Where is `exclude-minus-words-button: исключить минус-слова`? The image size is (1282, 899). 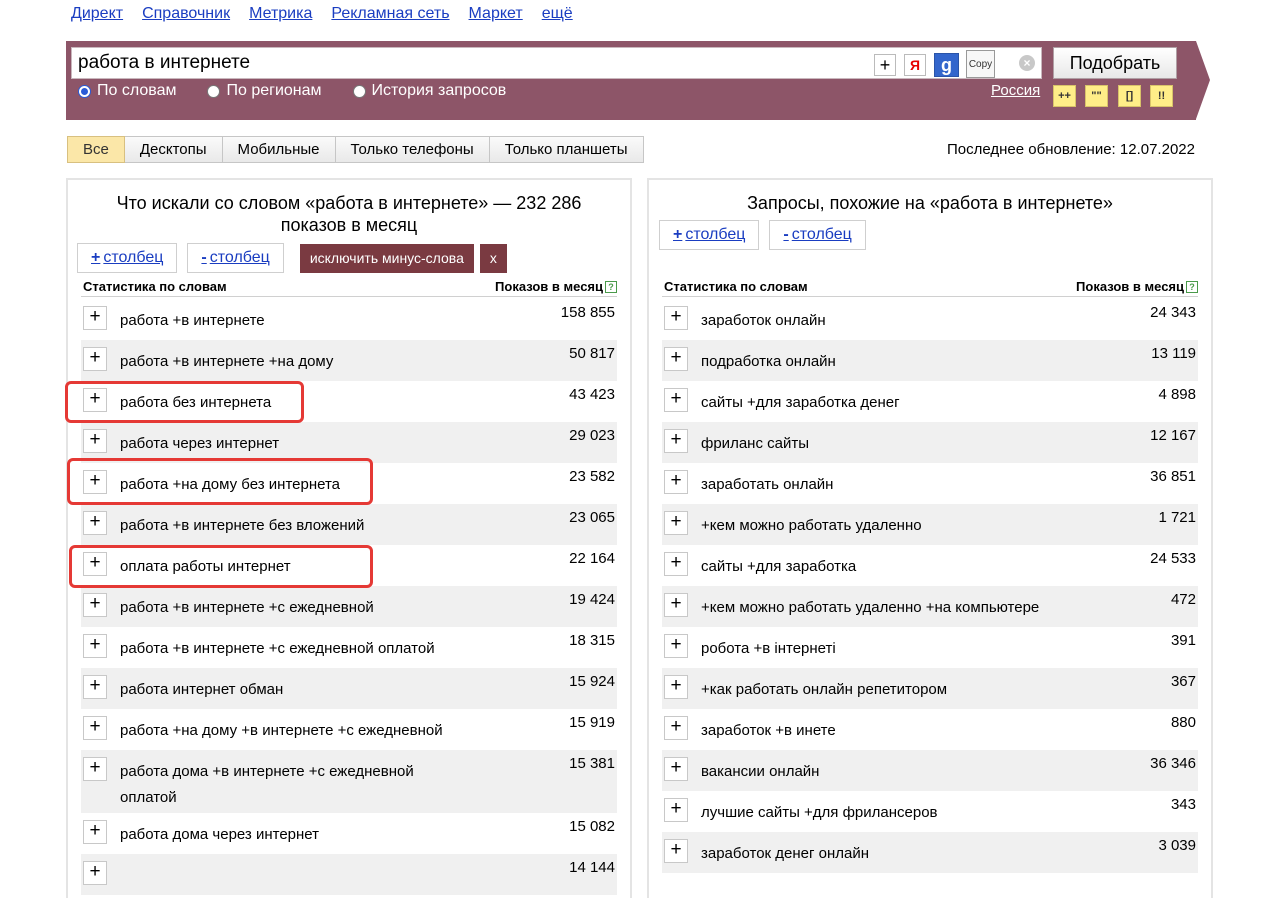 exclude-minus-words-button: исключить минус-слова is located at coordinates (386, 258).